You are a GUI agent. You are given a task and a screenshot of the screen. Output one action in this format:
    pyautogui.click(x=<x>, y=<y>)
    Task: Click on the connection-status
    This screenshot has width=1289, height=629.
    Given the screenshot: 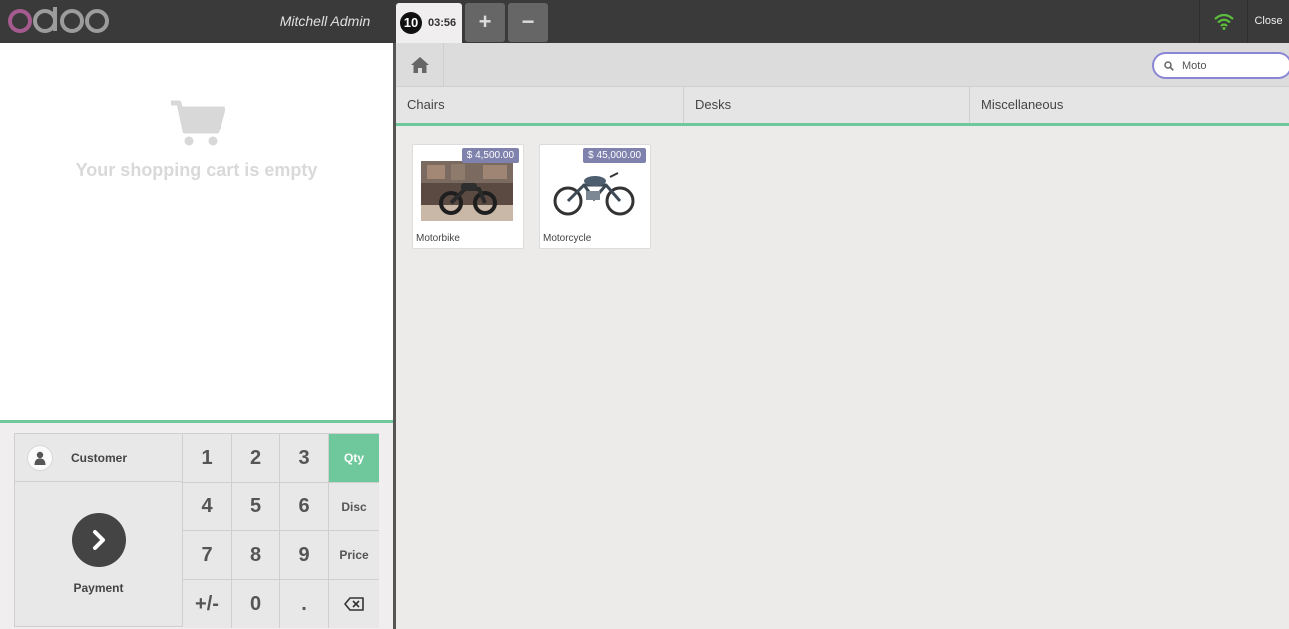 What is the action you would take?
    pyautogui.click(x=1223, y=21)
    